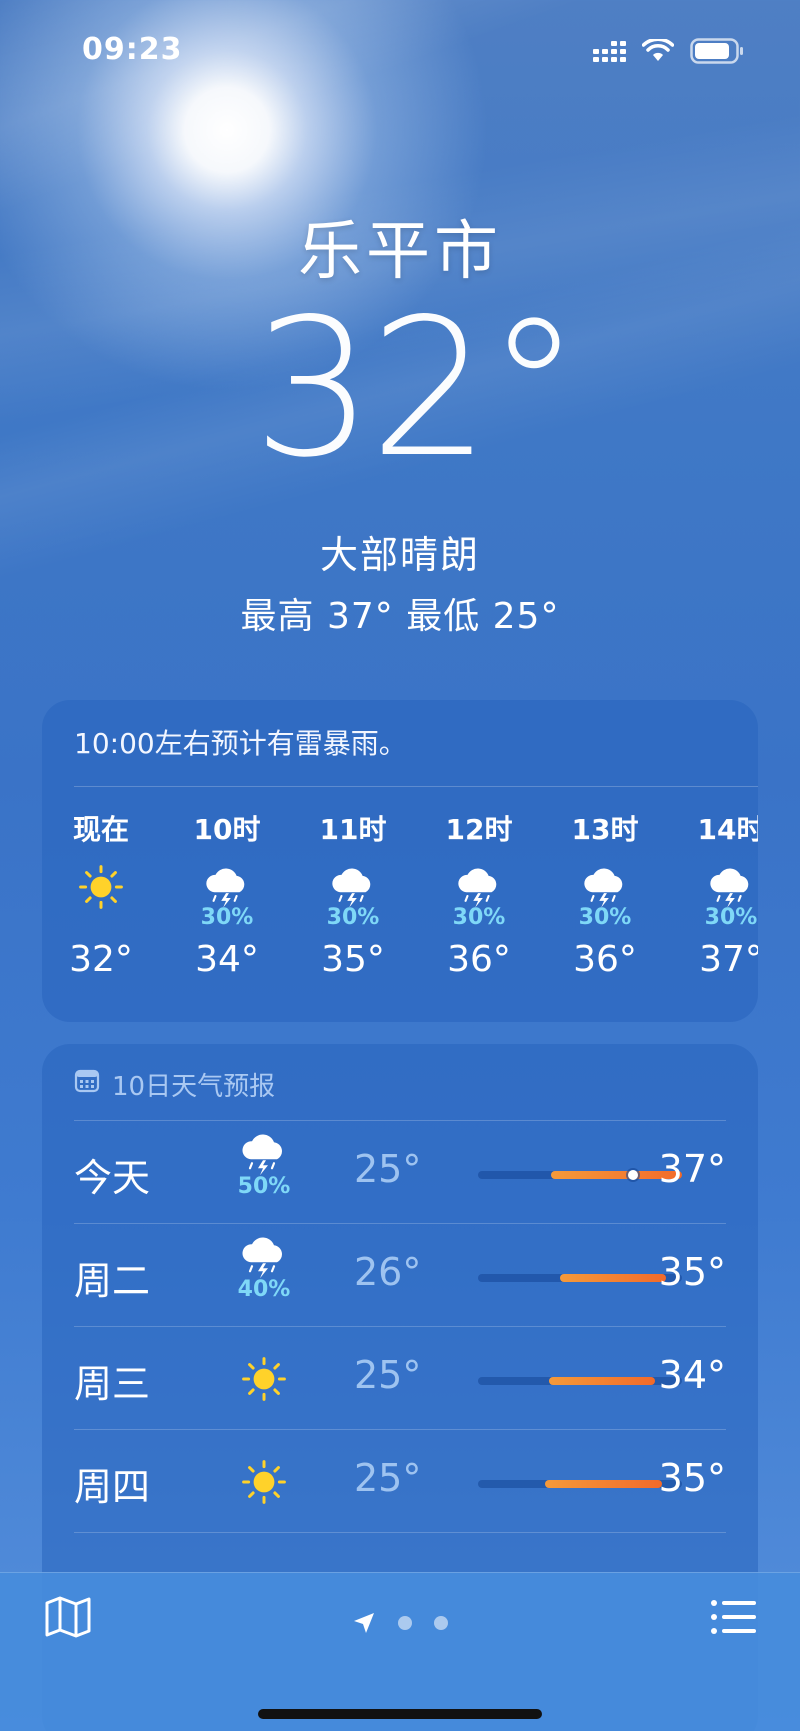  I want to click on daily-forecast-title: 10日天气预报, so click(194, 1087).